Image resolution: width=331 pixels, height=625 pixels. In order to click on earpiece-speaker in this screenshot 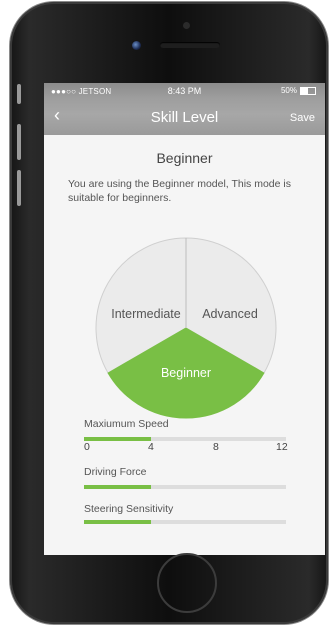, I will do `click(190, 45)`.